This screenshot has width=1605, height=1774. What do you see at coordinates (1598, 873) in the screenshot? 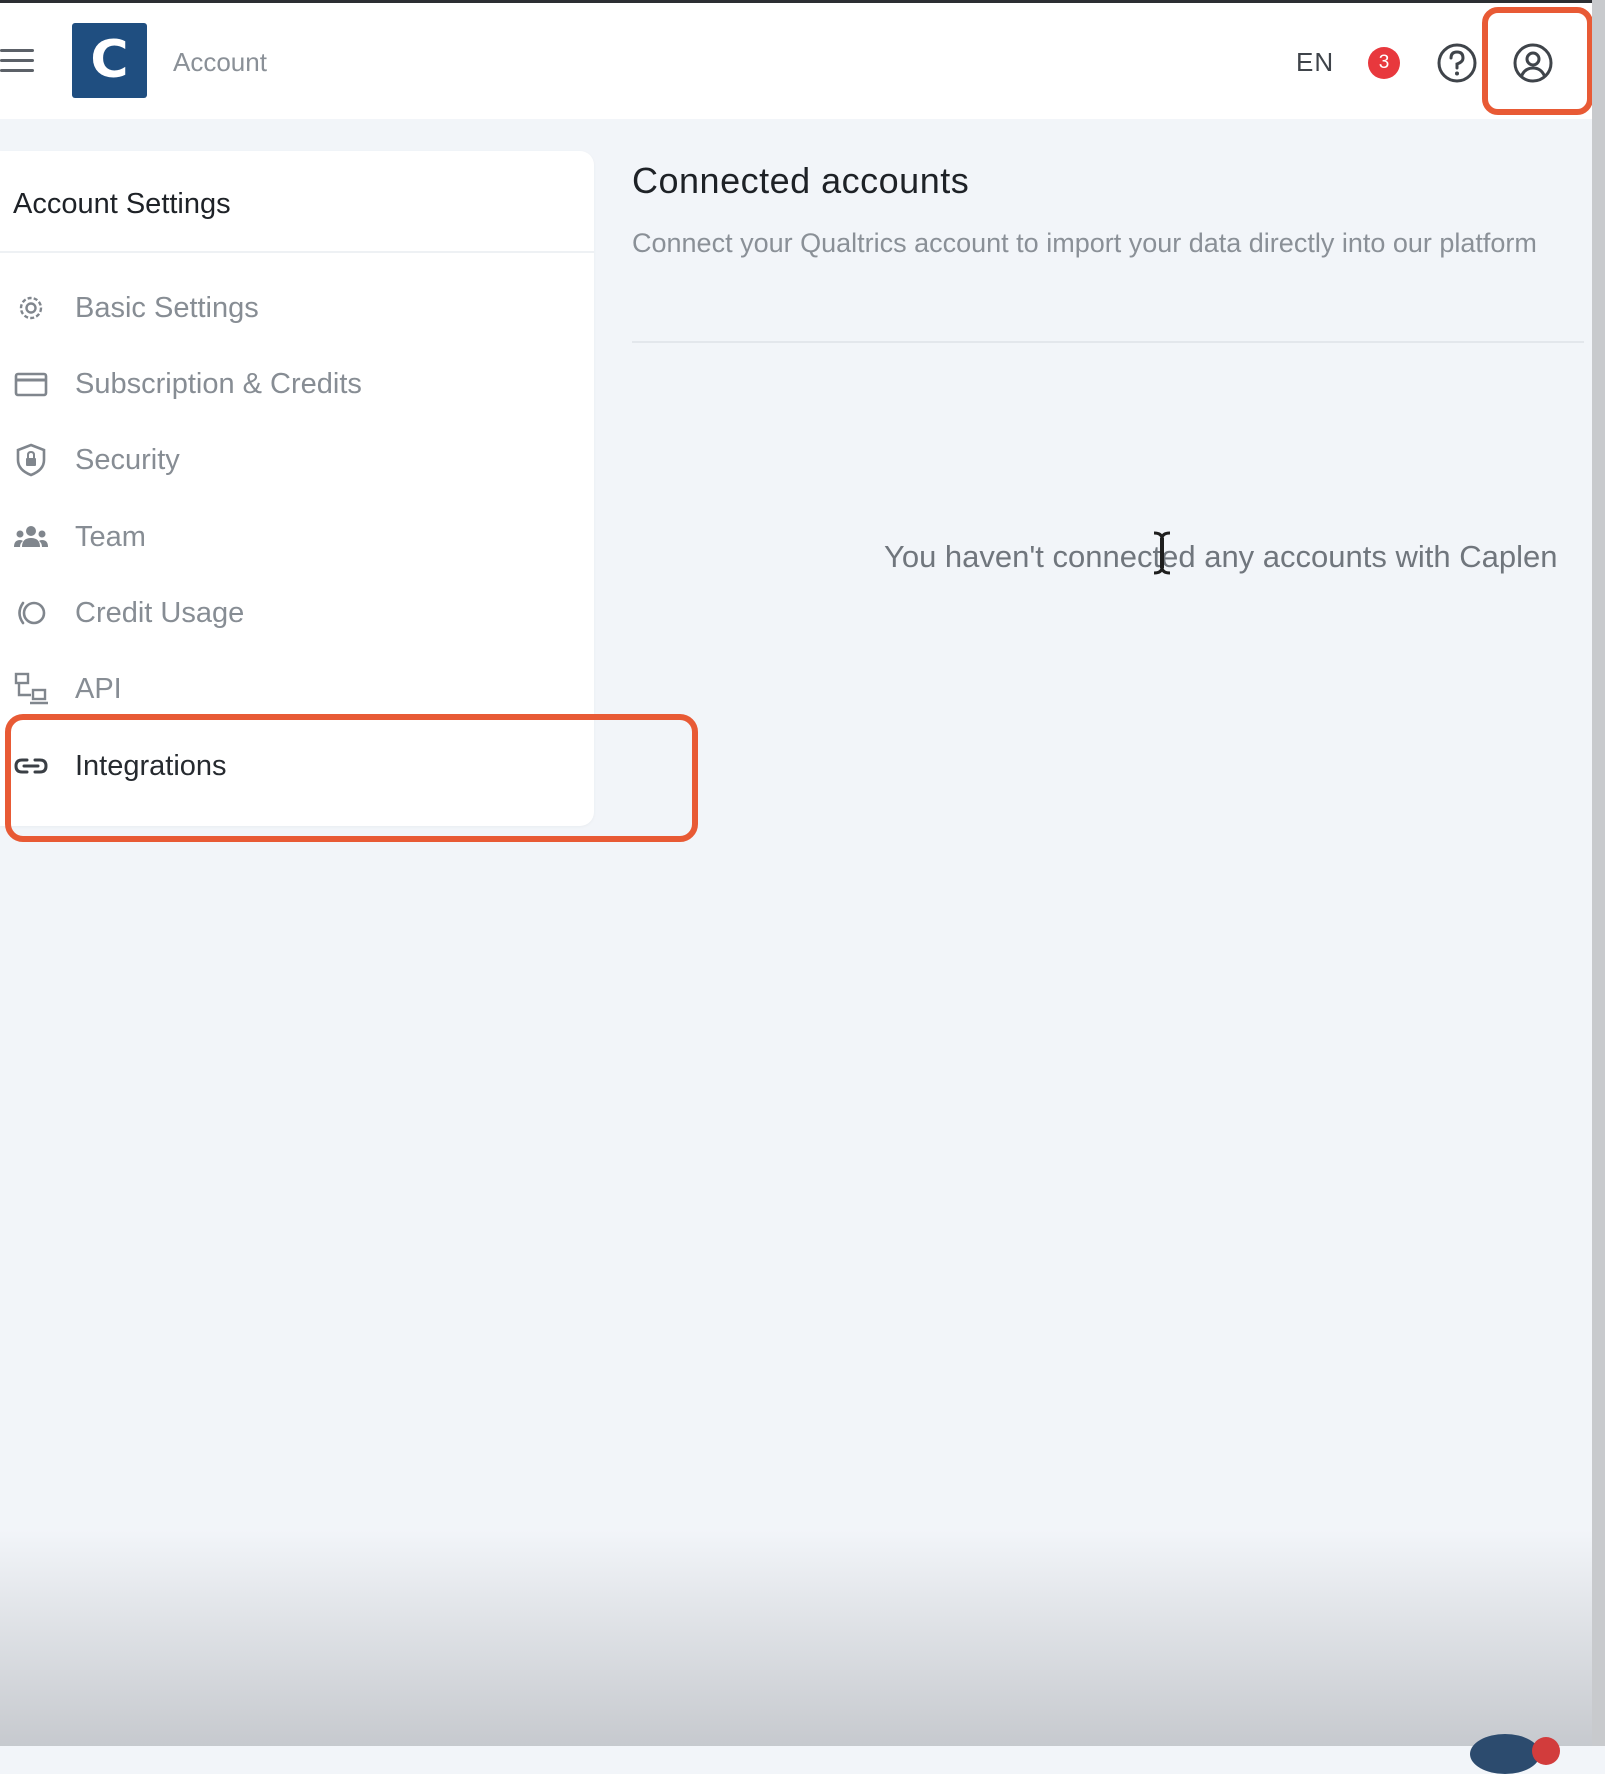
I see `window-right-edge` at bounding box center [1598, 873].